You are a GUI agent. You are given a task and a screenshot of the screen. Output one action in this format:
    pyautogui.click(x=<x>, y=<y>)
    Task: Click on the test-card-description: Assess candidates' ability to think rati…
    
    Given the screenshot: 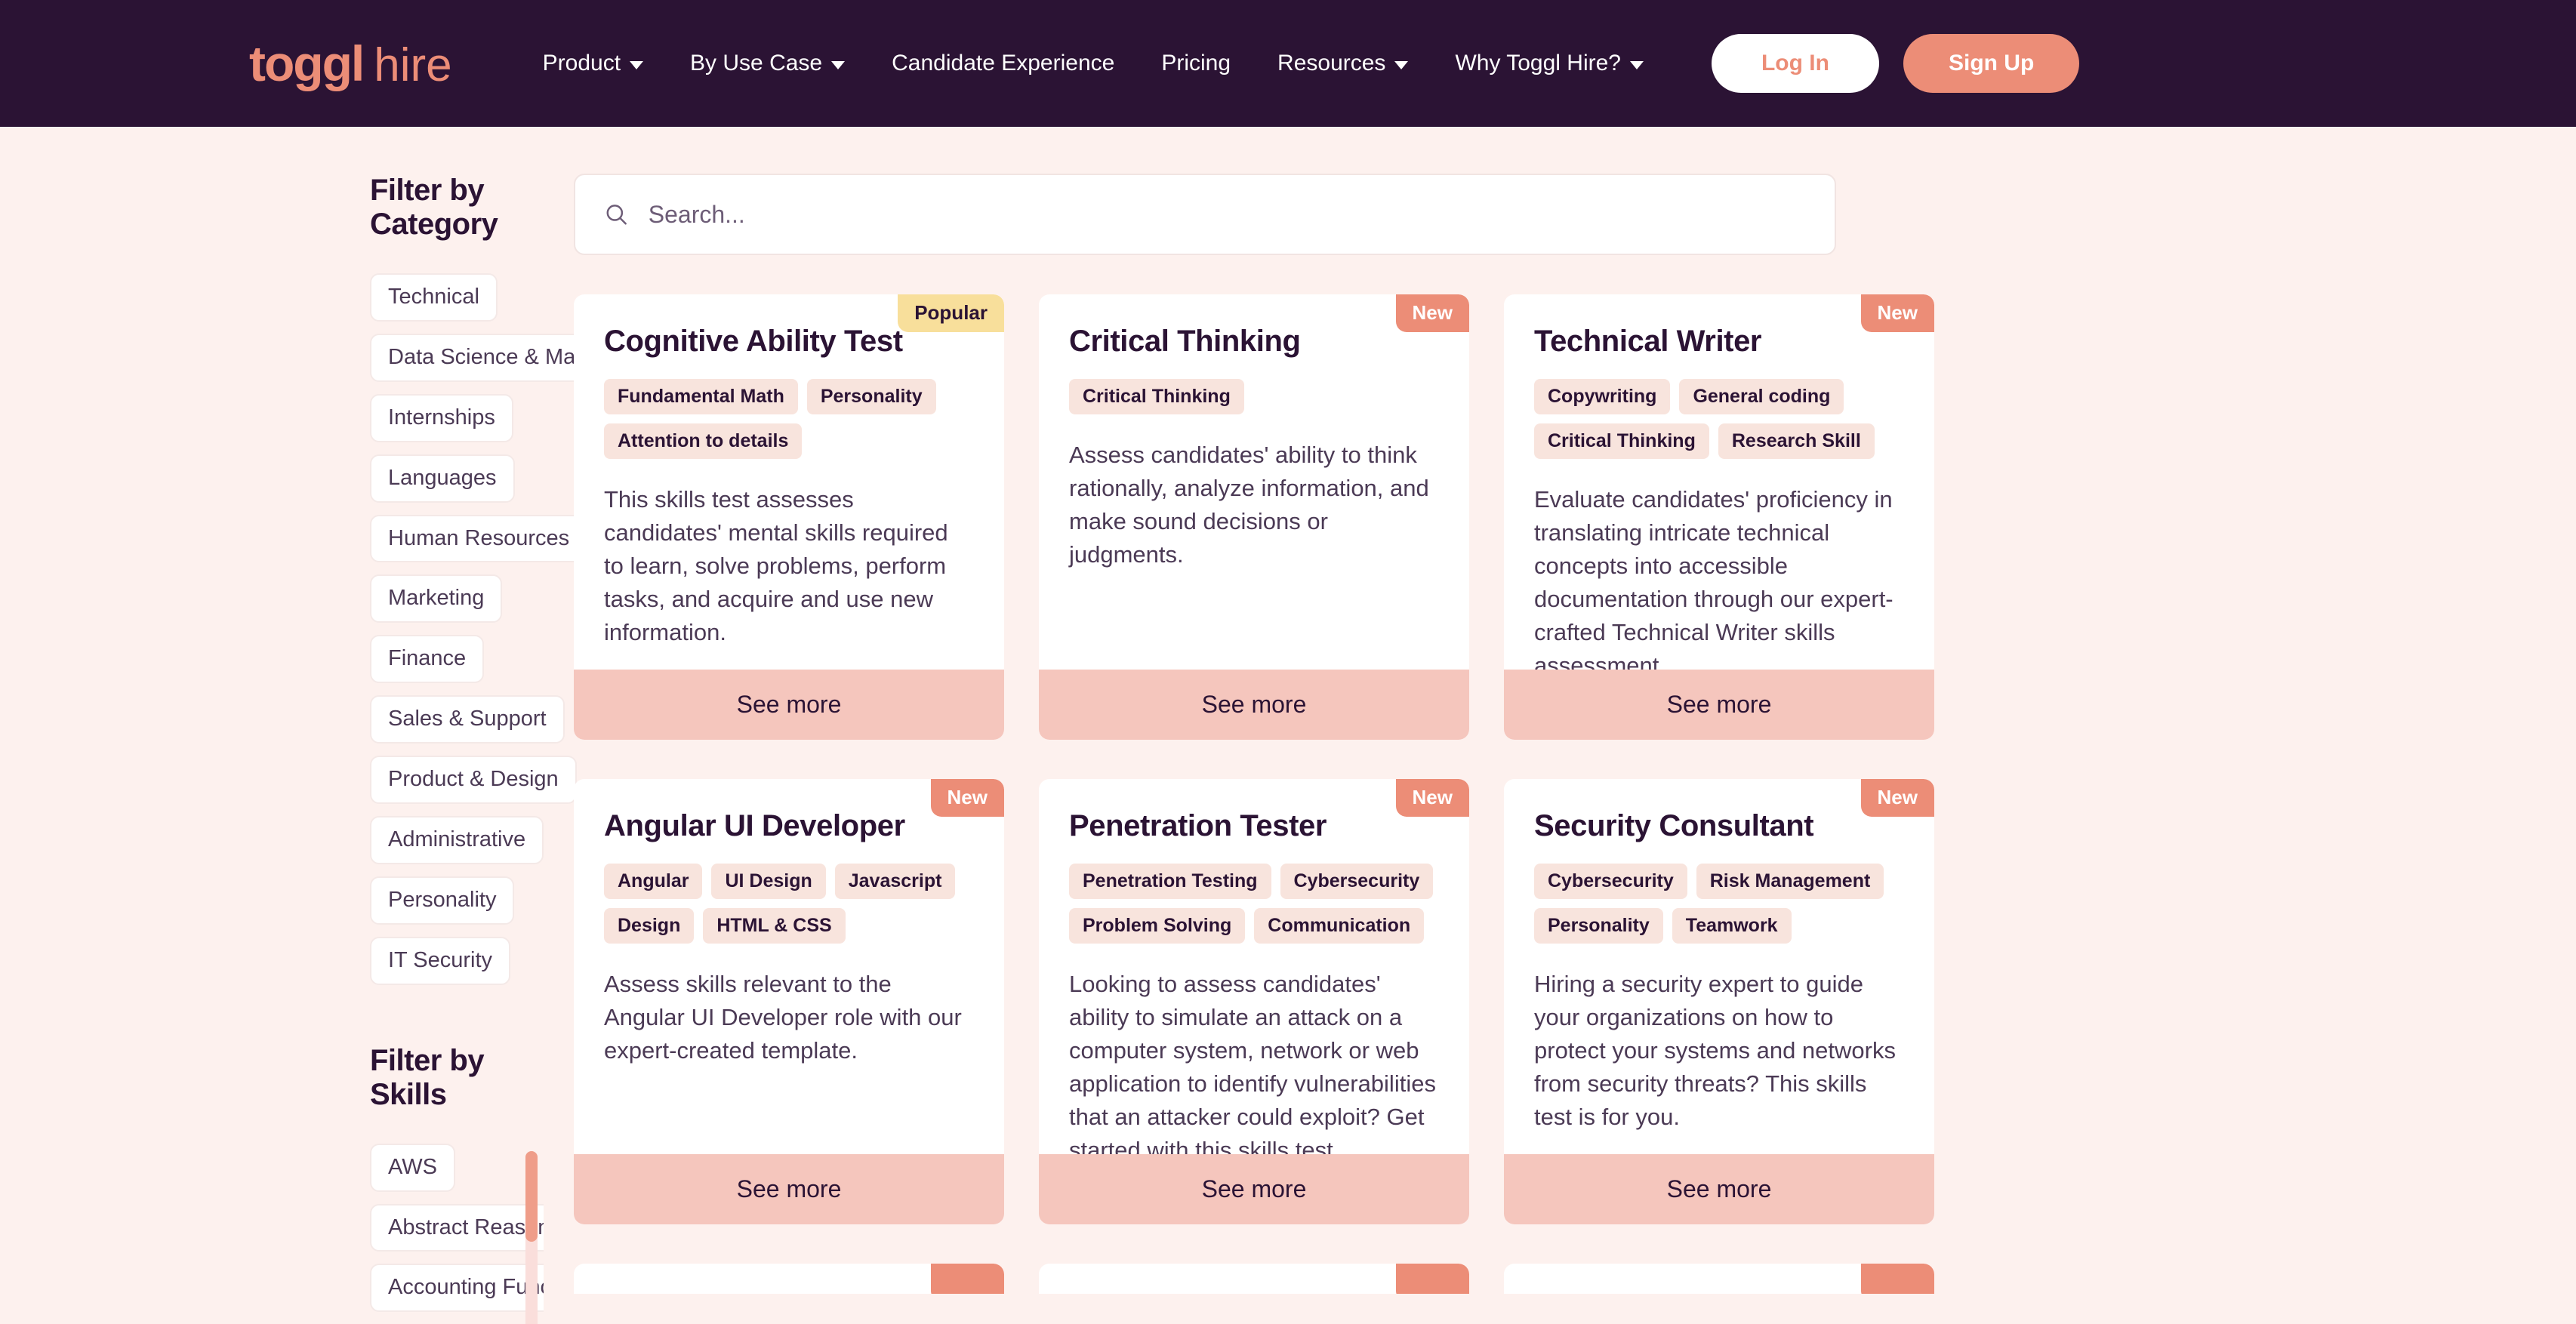 What is the action you would take?
    pyautogui.click(x=1249, y=504)
    